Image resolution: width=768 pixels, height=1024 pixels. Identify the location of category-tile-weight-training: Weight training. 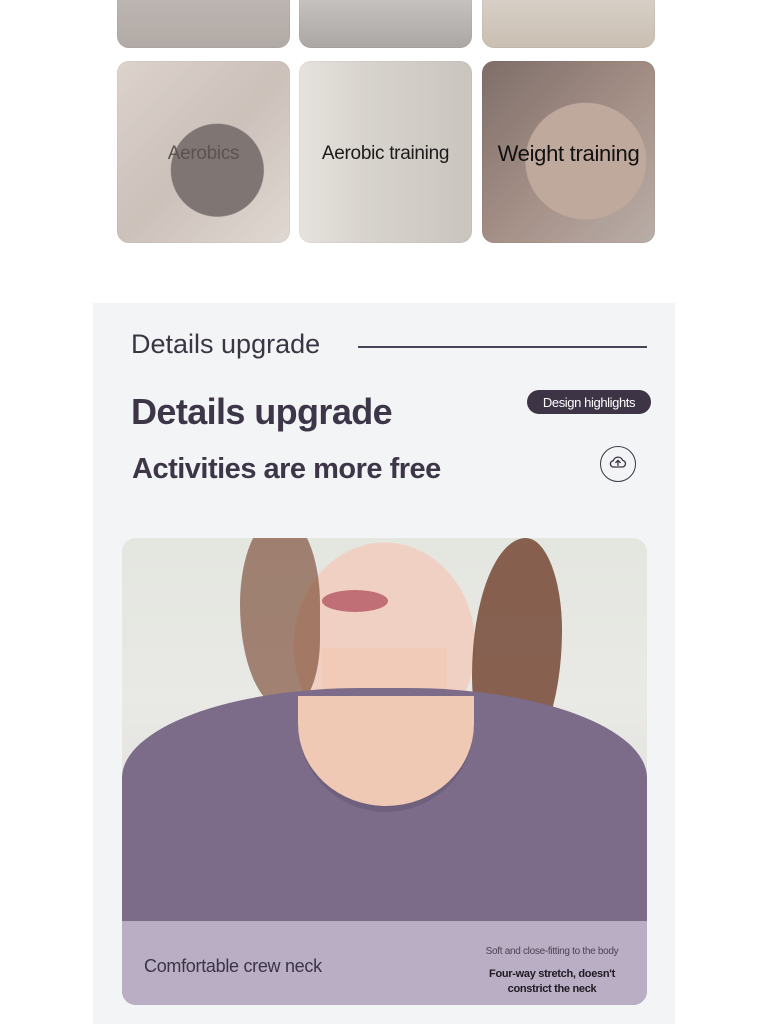
(568, 152).